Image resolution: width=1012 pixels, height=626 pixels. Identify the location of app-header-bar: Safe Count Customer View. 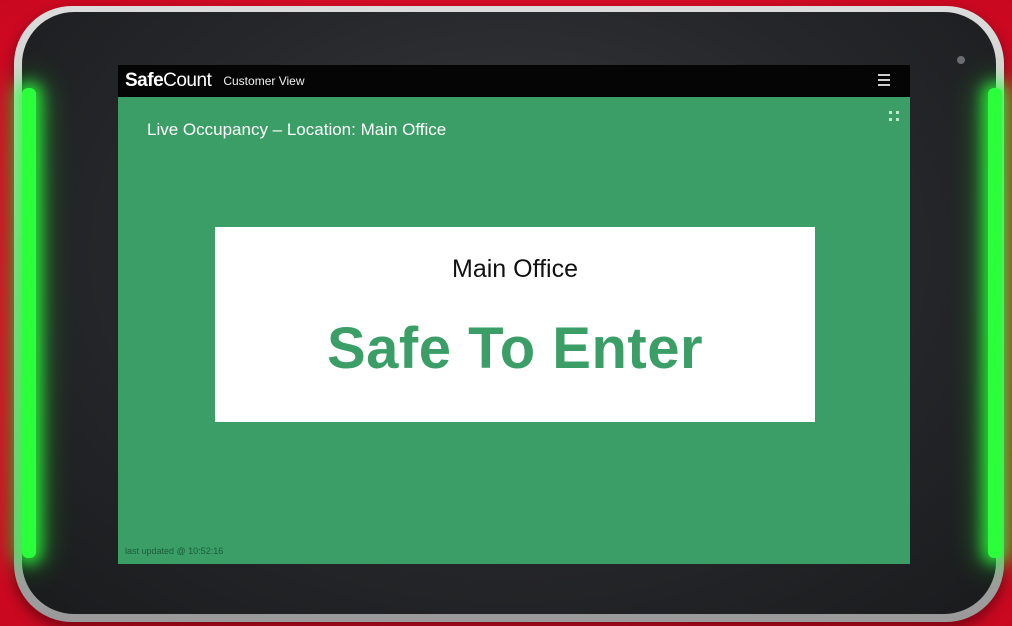
(514, 81).